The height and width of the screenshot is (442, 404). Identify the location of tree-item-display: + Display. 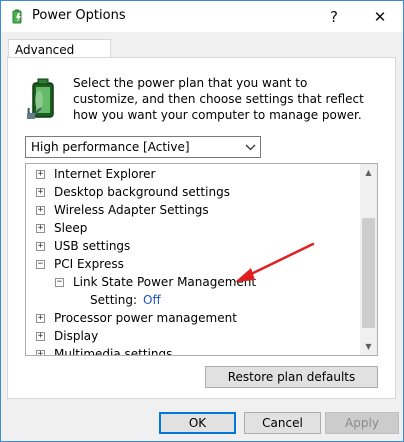
(67, 336).